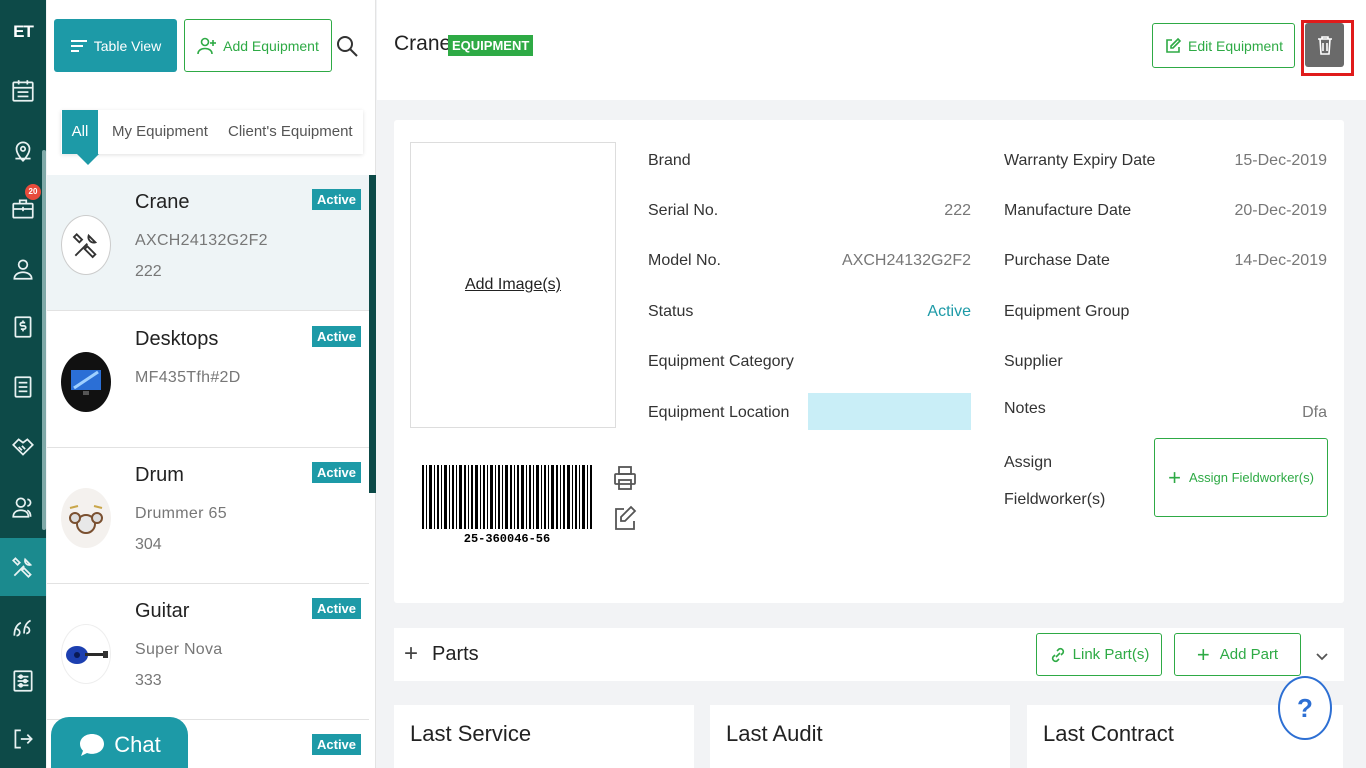  Describe the element at coordinates (1174, 45) in the screenshot. I see `edit-icon` at that location.